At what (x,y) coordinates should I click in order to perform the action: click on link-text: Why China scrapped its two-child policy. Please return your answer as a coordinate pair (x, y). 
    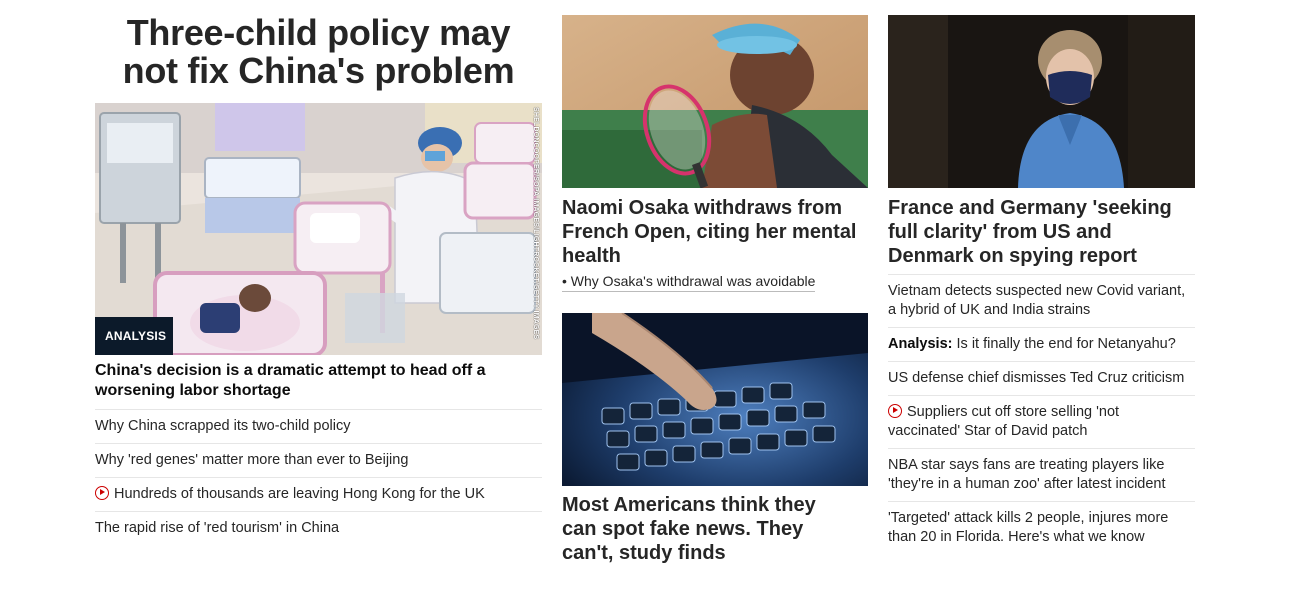
    Looking at the image, I should click on (222, 426).